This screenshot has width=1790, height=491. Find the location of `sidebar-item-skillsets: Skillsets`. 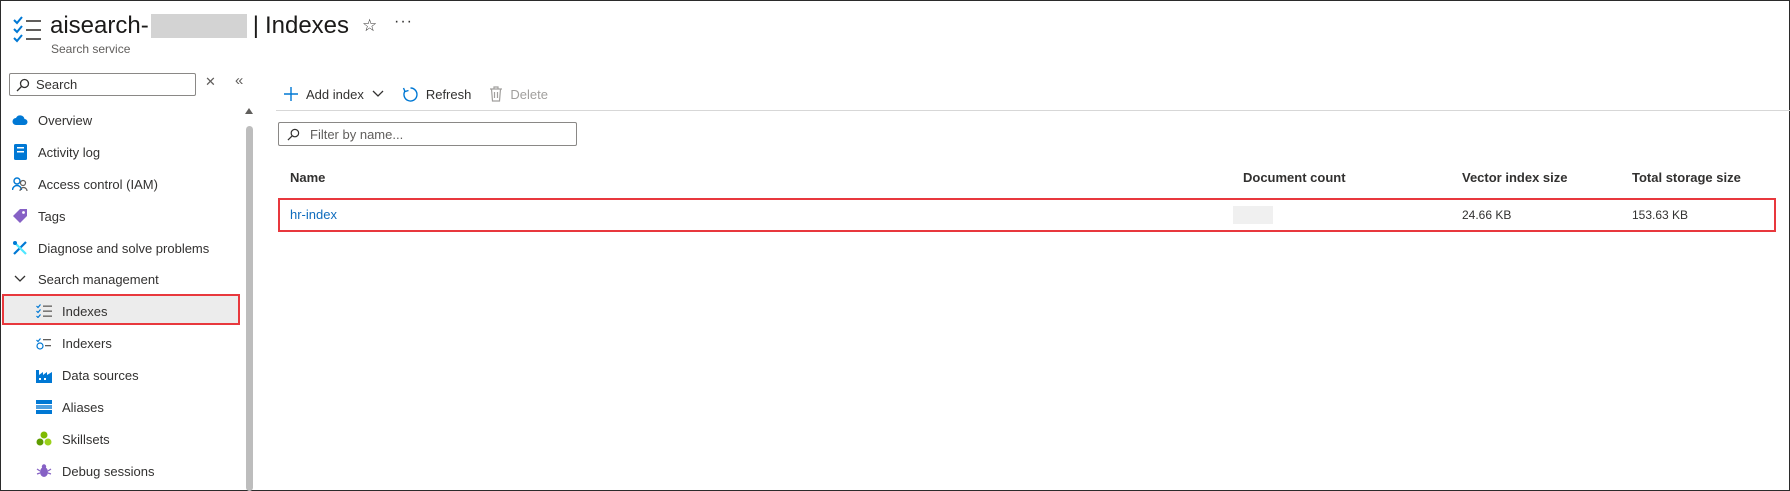

sidebar-item-skillsets: Skillsets is located at coordinates (73, 439).